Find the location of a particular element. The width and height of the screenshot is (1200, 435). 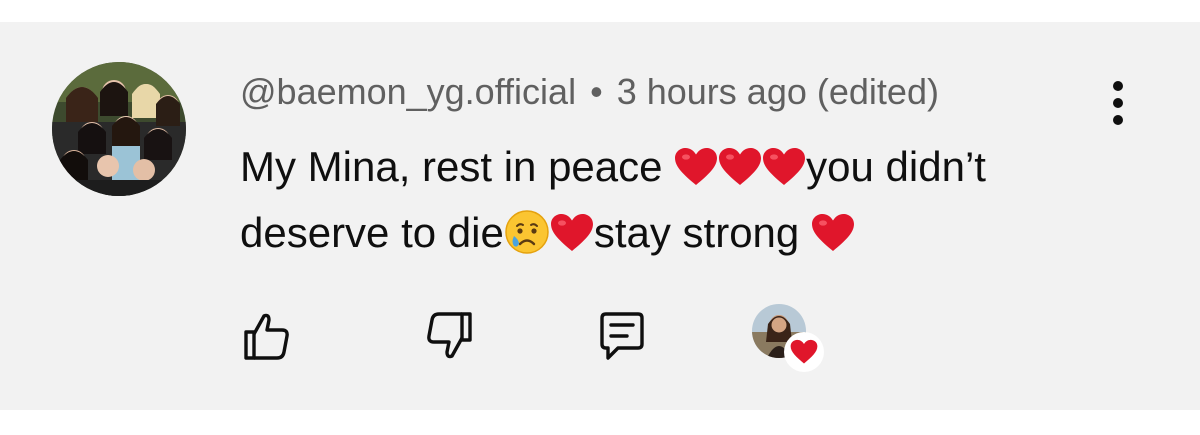

comment-text-part3: stay strong is located at coordinates (702, 232).